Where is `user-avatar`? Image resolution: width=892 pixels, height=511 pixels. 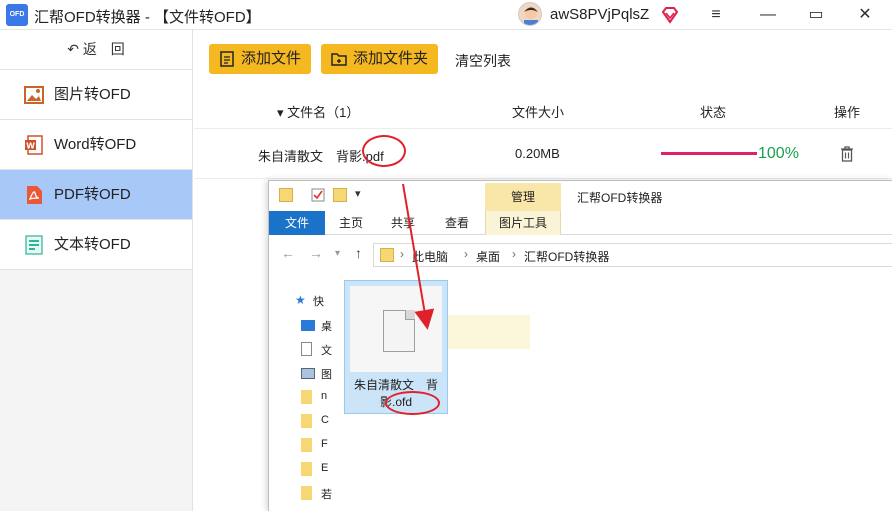
user-avatar is located at coordinates (530, 14).